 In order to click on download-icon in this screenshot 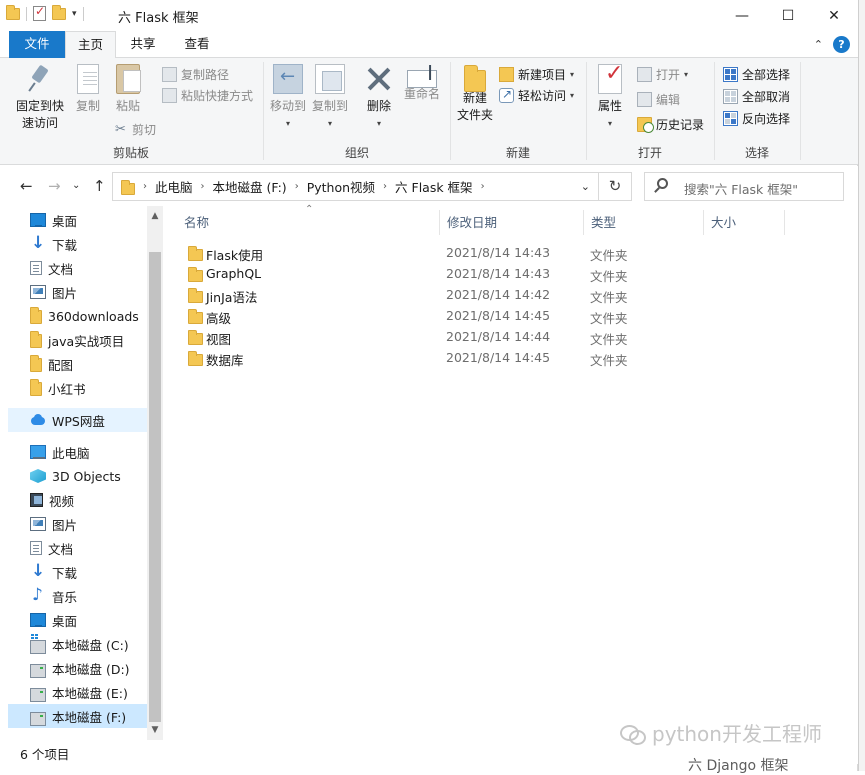, I will do `click(38, 571)`.